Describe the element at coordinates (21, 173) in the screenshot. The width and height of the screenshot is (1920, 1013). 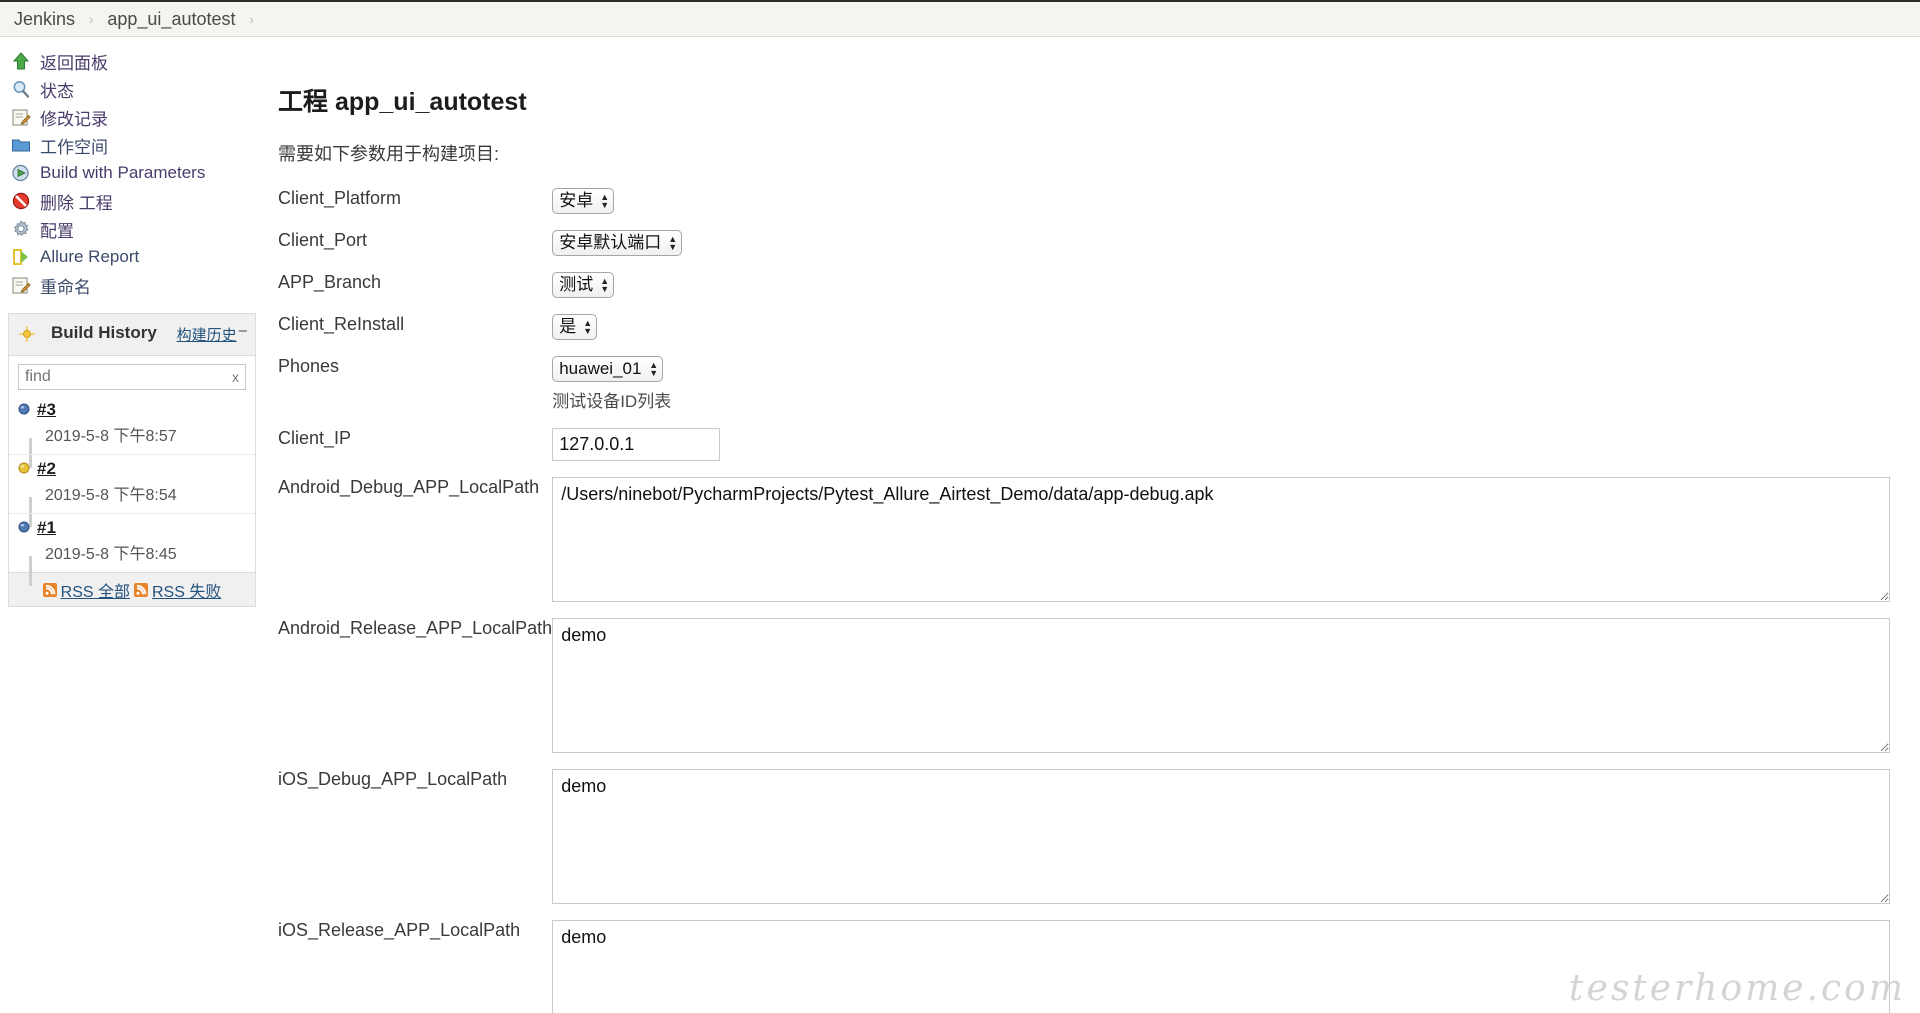
I see `clock-play-icon` at that location.